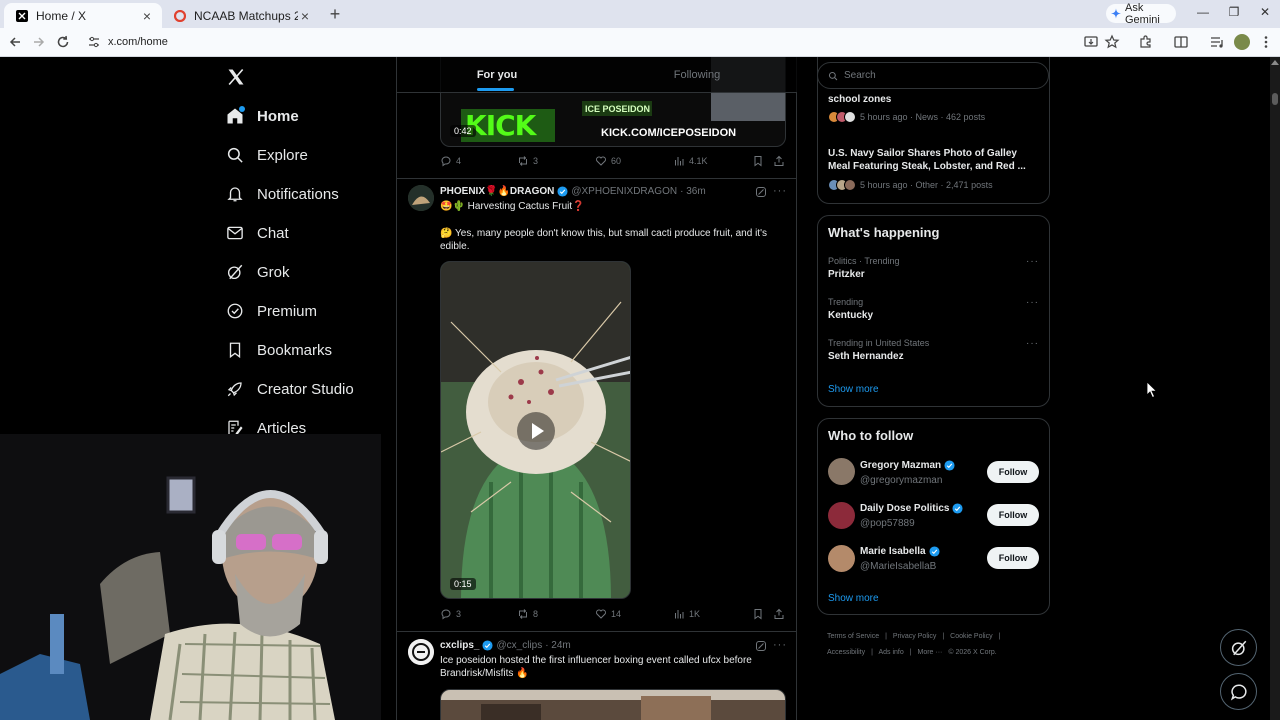  What do you see at coordinates (833, 75) in the screenshot?
I see `search-icon` at bounding box center [833, 75].